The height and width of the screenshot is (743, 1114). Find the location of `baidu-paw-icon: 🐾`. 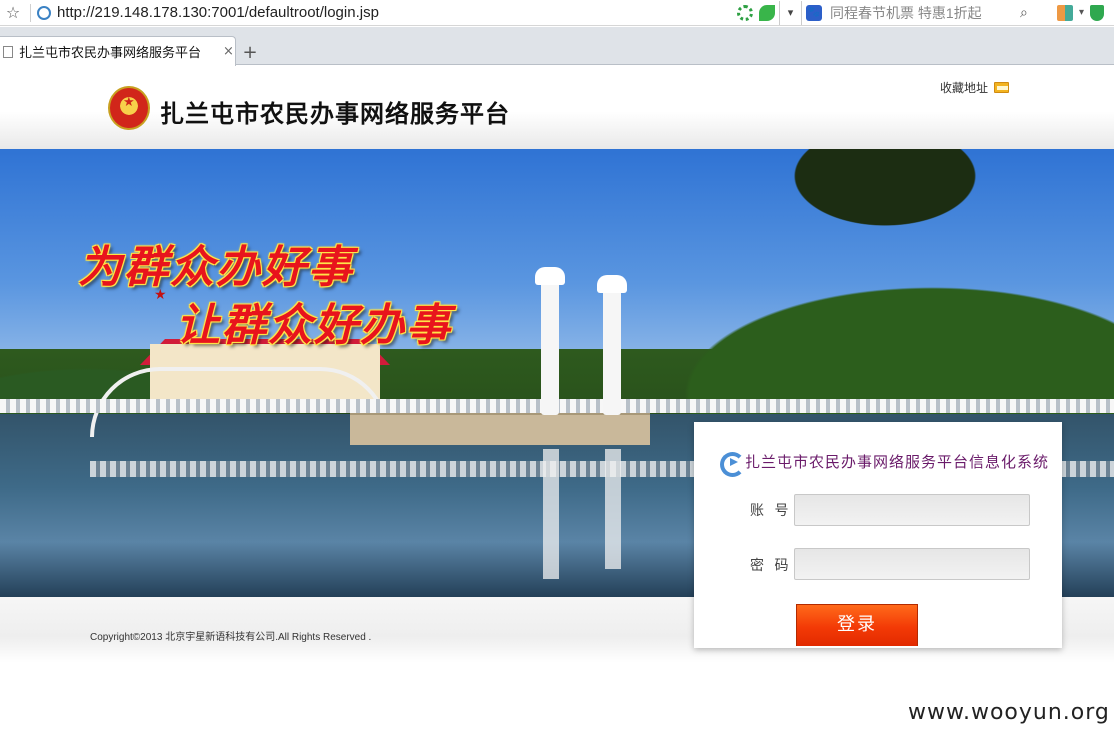

baidu-paw-icon: 🐾 is located at coordinates (814, 12).